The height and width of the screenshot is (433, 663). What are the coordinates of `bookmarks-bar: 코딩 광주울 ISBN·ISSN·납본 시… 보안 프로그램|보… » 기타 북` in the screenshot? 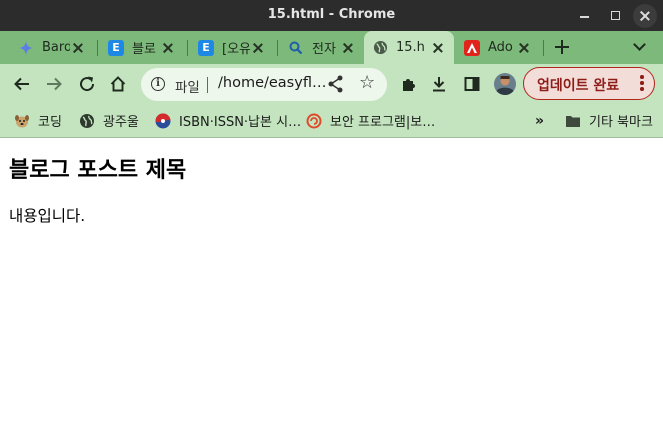 It's located at (331, 121).